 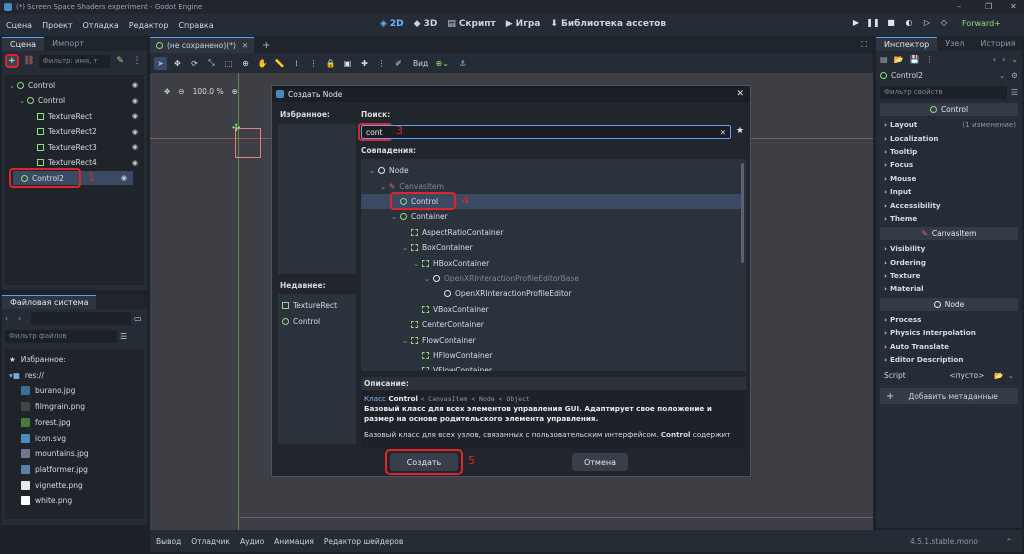 I want to click on search-input: cont ✕, so click(x=546, y=132).